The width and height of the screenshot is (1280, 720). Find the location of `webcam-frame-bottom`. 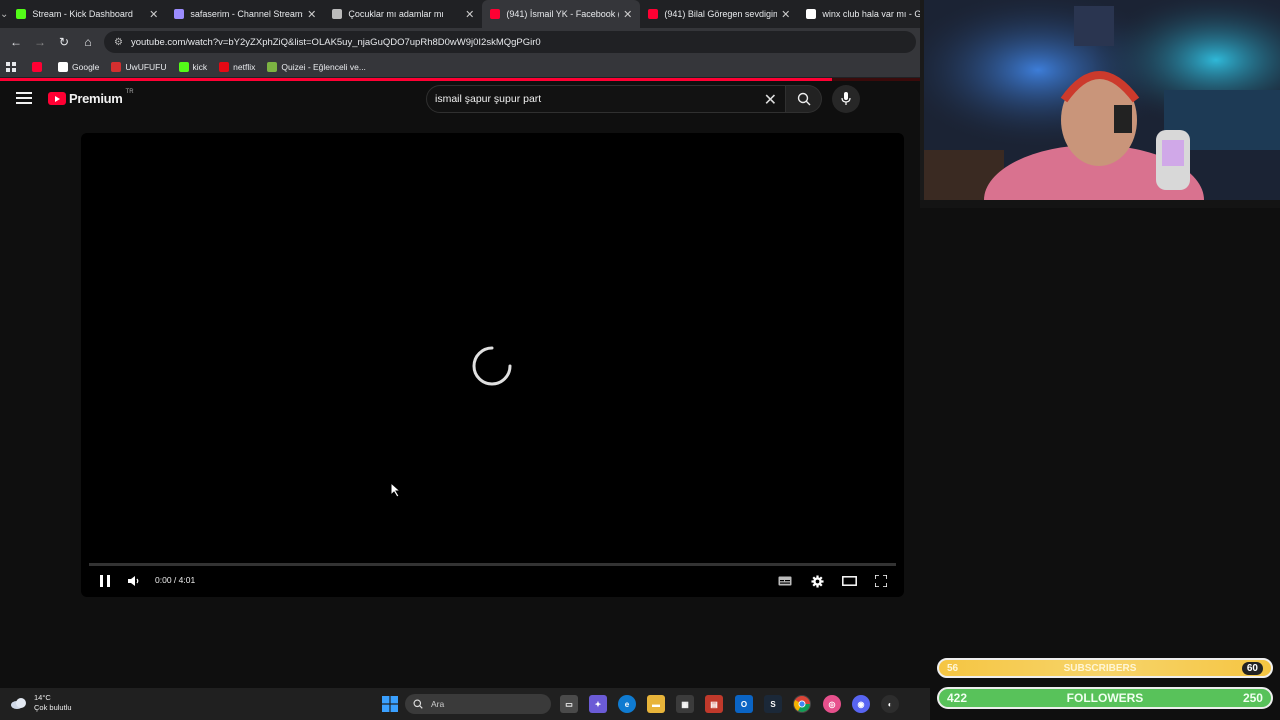

webcam-frame-bottom is located at coordinates (1100, 204).